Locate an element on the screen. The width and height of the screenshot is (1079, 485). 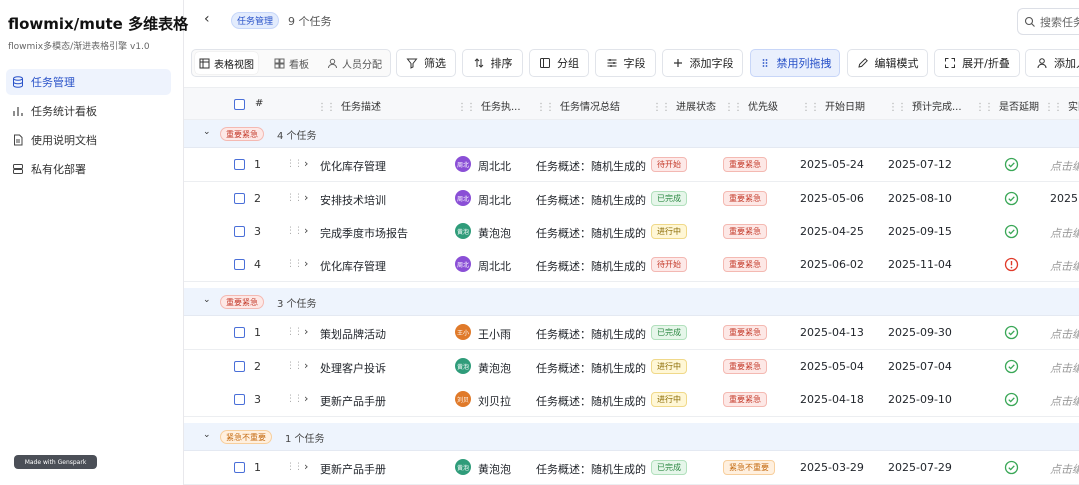
back-chevron-icon: ‹ is located at coordinates (207, 19).